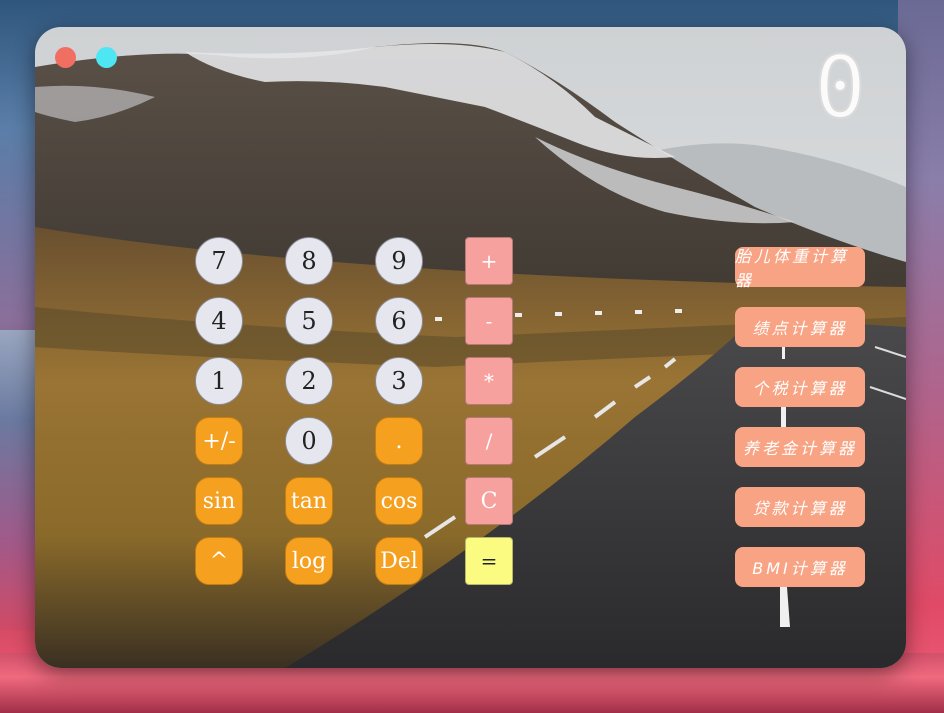  I want to click on key-8: 8, so click(309, 261).